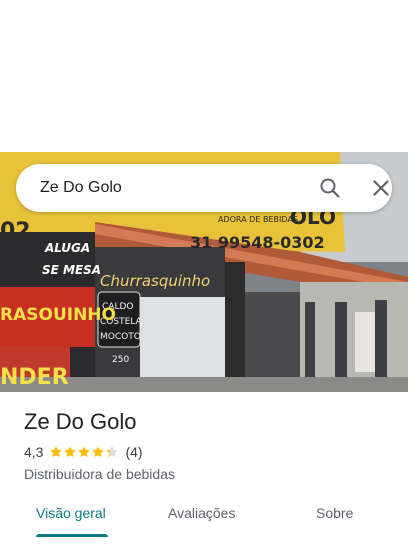 This screenshot has height=544, width=408. Describe the element at coordinates (58, 315) in the screenshot. I see `sign-left: RASOUINHO` at that location.